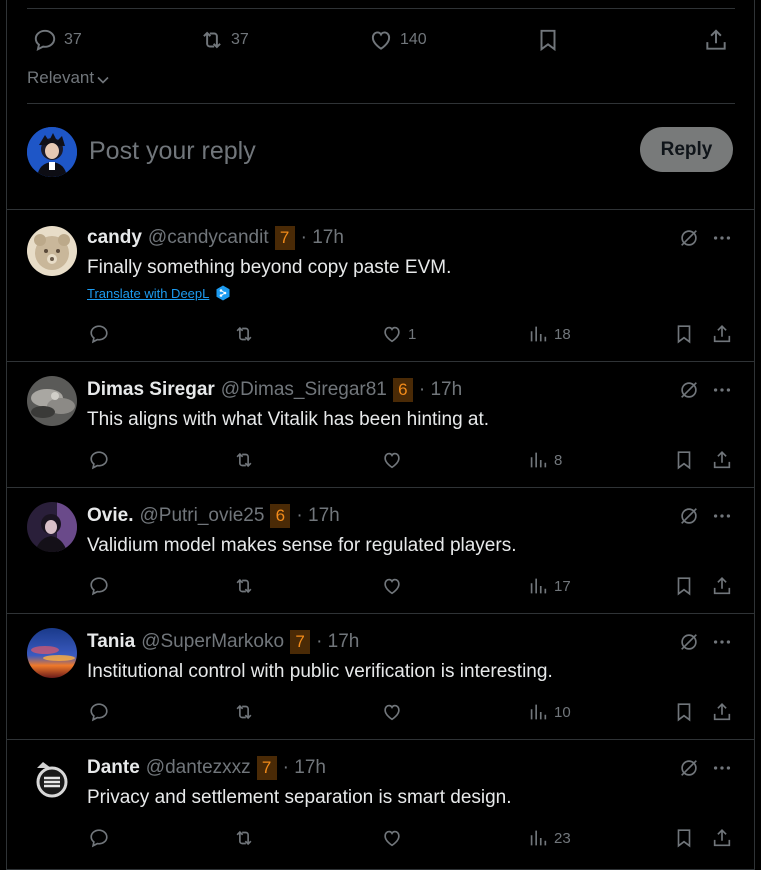  I want to click on display-name: Dante, so click(113, 768).